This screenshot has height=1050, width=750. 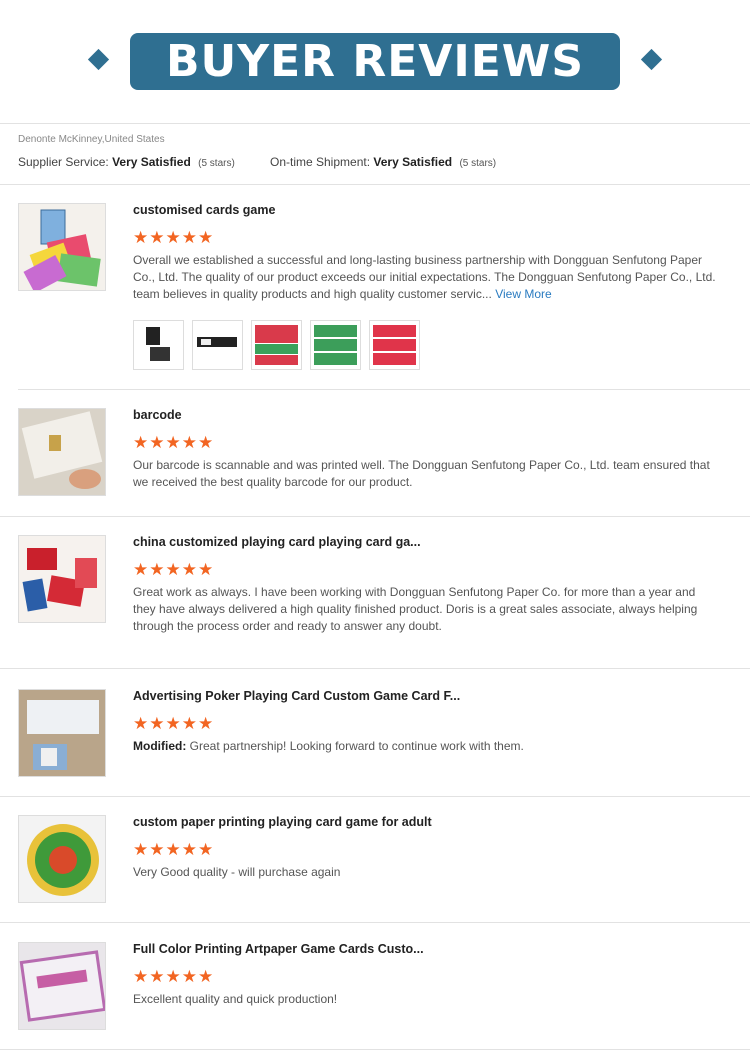 What do you see at coordinates (523, 294) in the screenshot?
I see `view-more-link: View More` at bounding box center [523, 294].